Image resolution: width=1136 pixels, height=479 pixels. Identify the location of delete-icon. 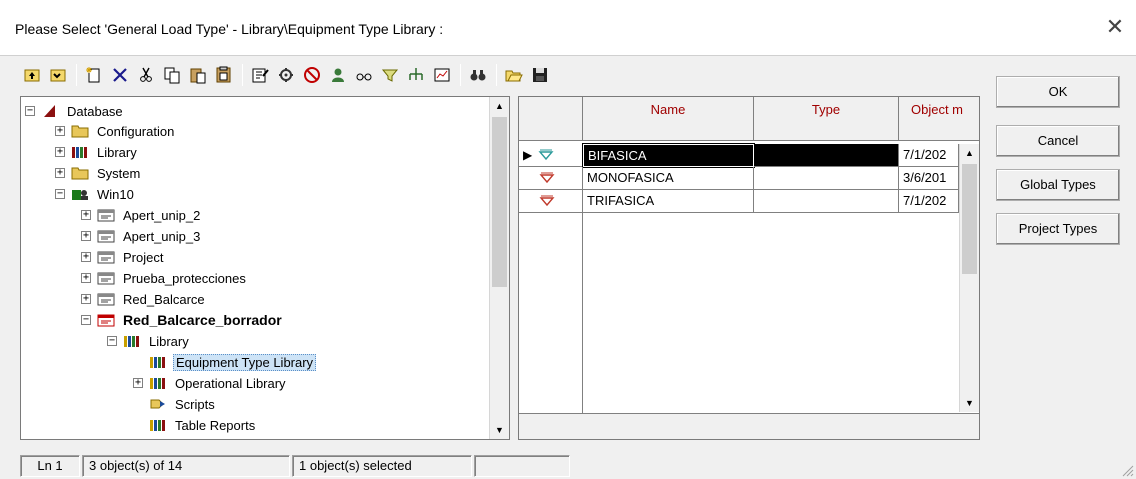
(120, 75).